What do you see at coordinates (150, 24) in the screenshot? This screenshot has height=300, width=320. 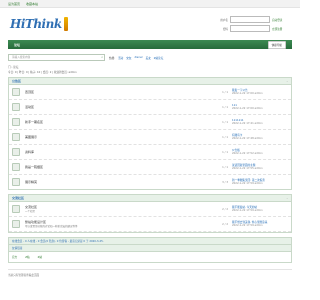 I see `header: HiThink 用户名 自动登录 密码 立即注册` at bounding box center [150, 24].